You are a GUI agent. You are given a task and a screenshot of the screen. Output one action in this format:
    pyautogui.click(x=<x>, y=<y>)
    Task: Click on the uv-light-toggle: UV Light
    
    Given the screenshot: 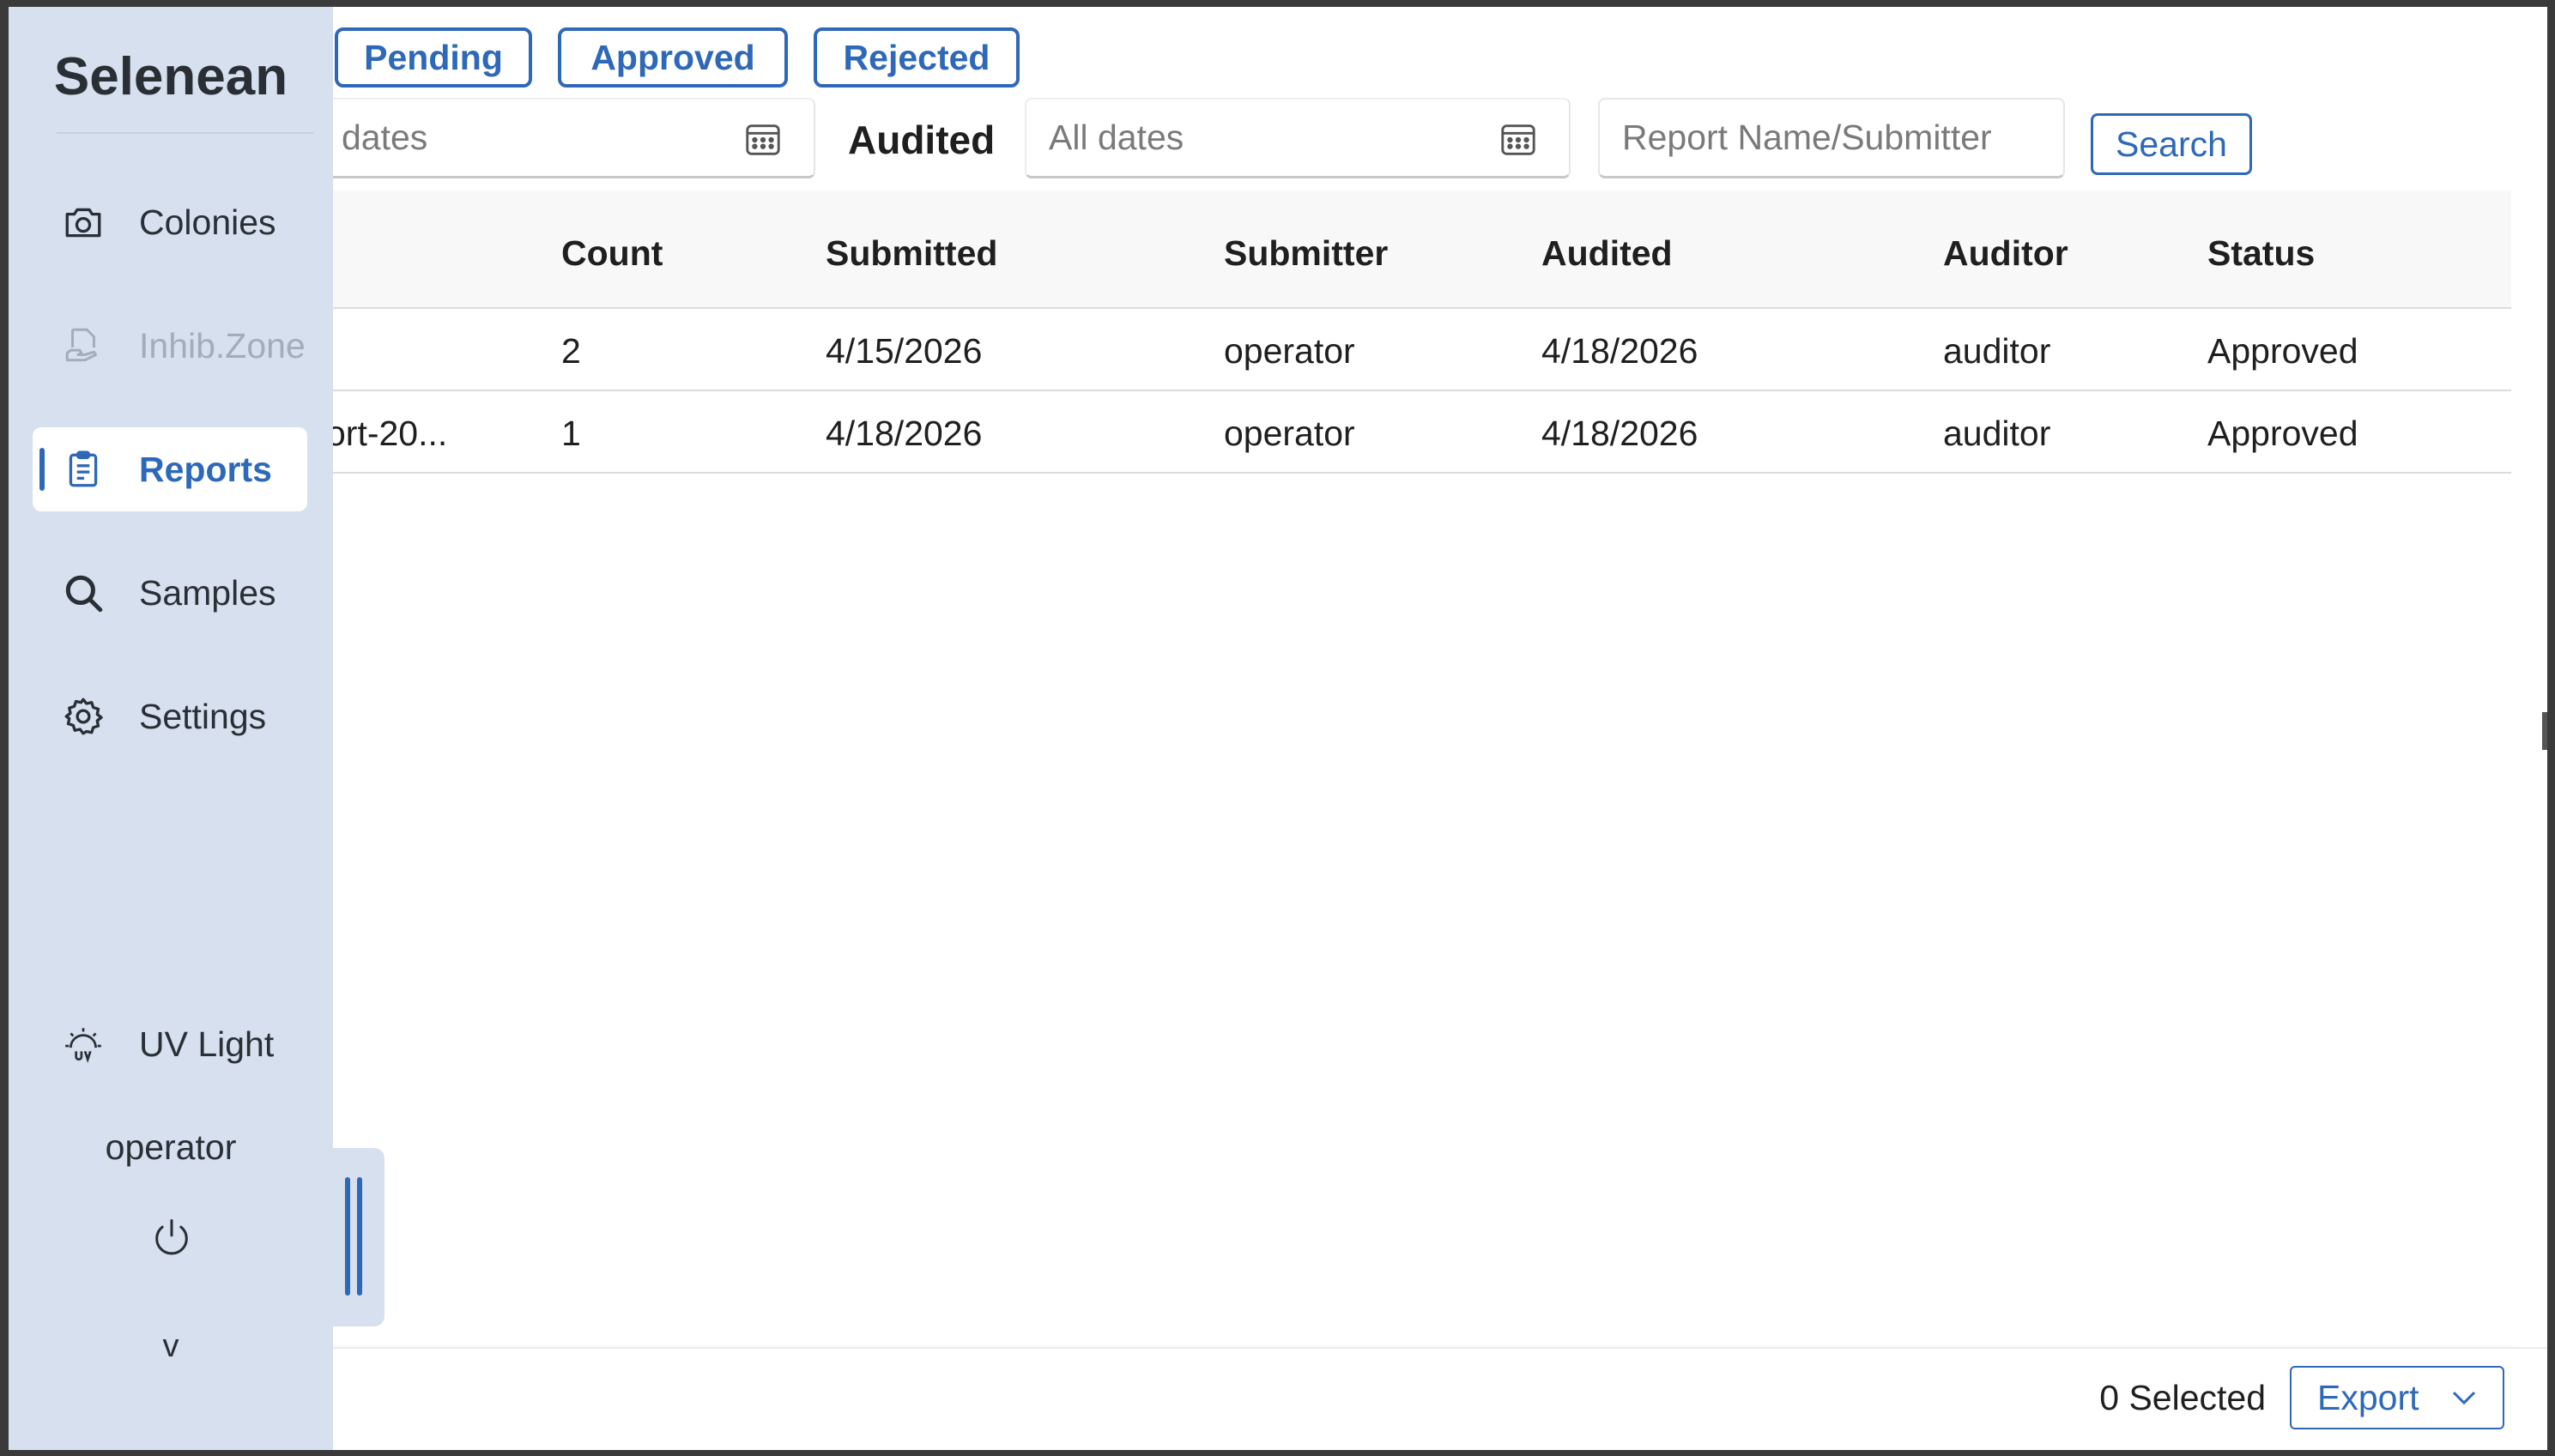 What is the action you would take?
    pyautogui.click(x=170, y=1044)
    